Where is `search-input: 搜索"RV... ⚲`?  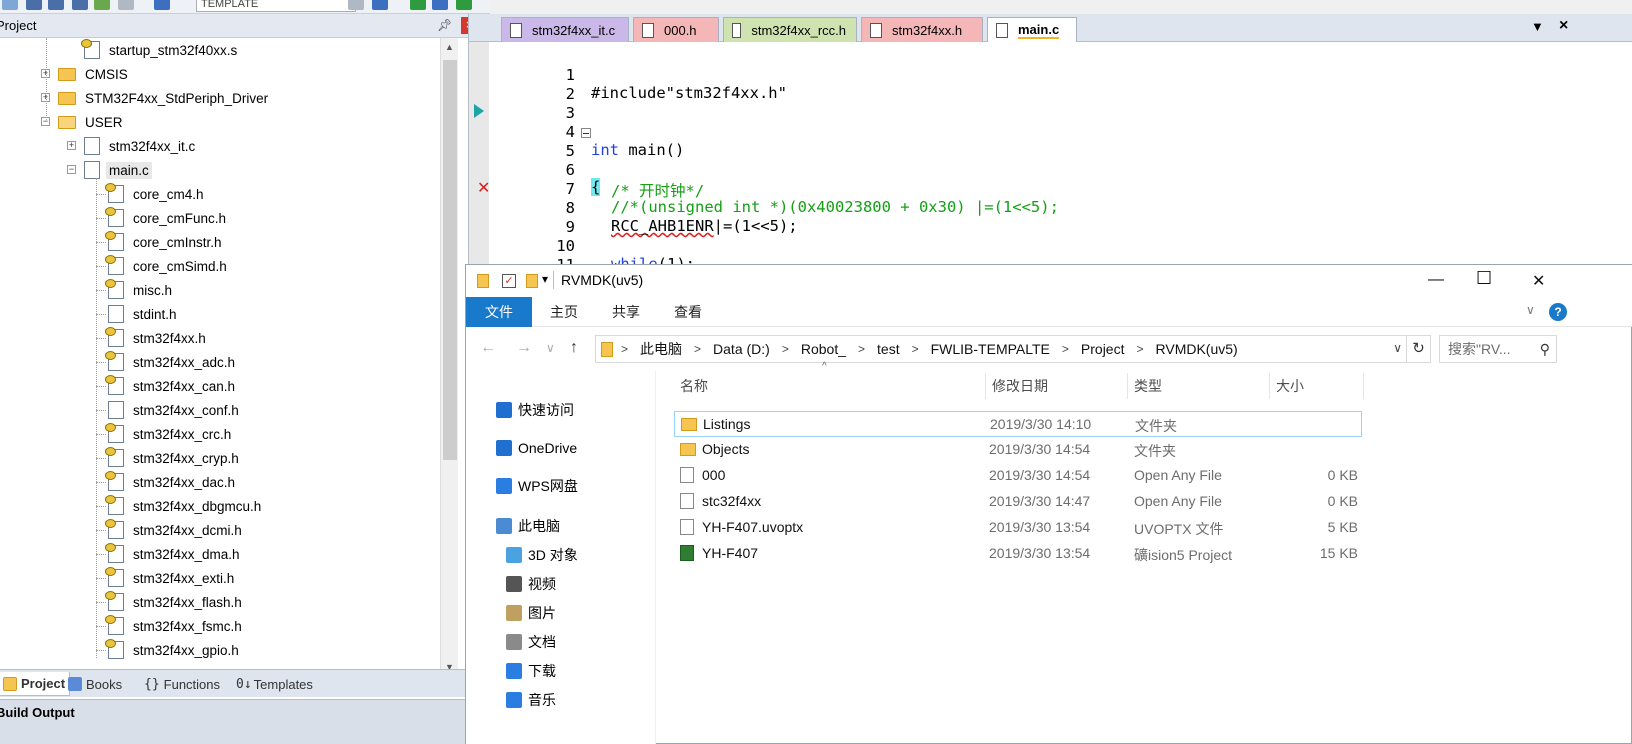
search-input: 搜索"RV... ⚲ is located at coordinates (1498, 349).